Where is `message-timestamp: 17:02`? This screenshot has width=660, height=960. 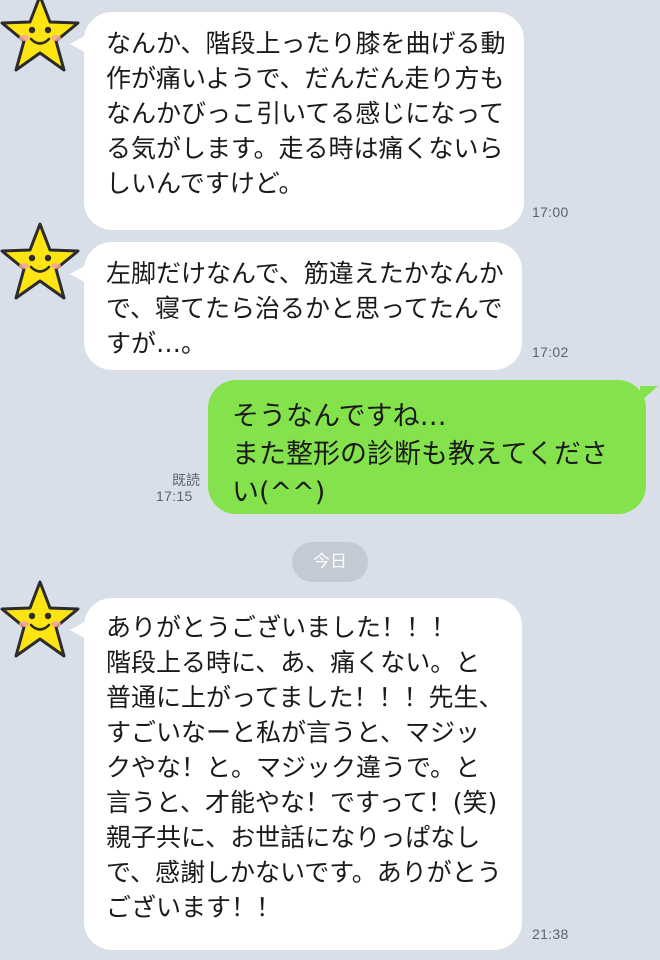 message-timestamp: 17:02 is located at coordinates (550, 352).